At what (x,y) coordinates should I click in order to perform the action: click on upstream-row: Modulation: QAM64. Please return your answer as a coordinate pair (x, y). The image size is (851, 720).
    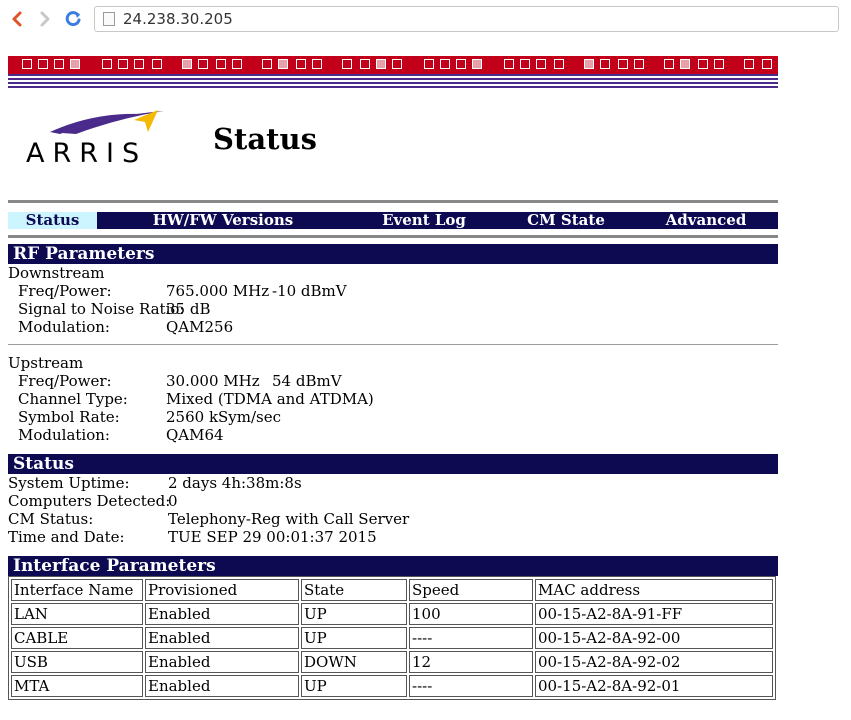
    Looking at the image, I should click on (393, 435).